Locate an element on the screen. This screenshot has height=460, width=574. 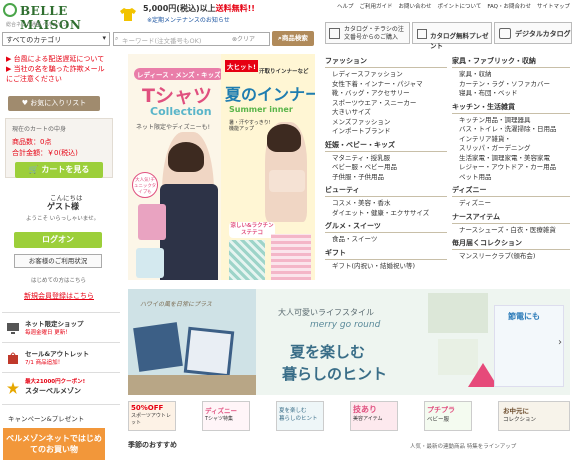
search-placeholder: キーワード(注文番号もOK) is located at coordinates (162, 41).